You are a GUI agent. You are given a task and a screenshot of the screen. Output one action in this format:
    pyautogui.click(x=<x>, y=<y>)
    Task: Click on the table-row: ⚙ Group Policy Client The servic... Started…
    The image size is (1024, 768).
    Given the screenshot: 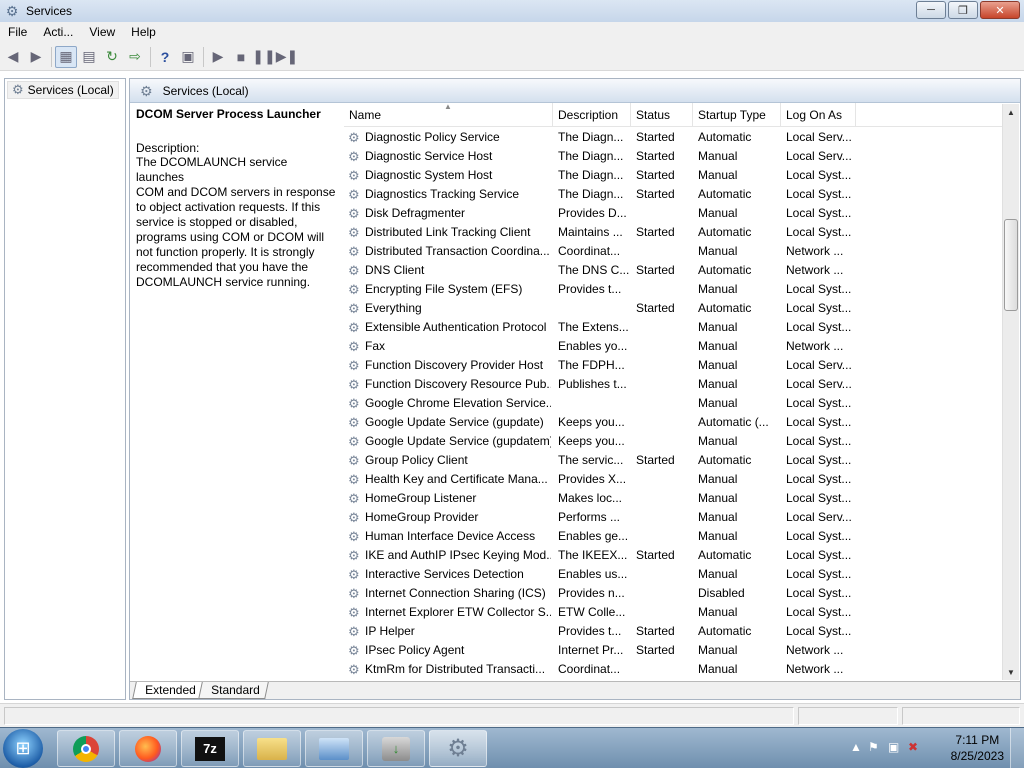 What is the action you would take?
    pyautogui.click(x=674, y=460)
    